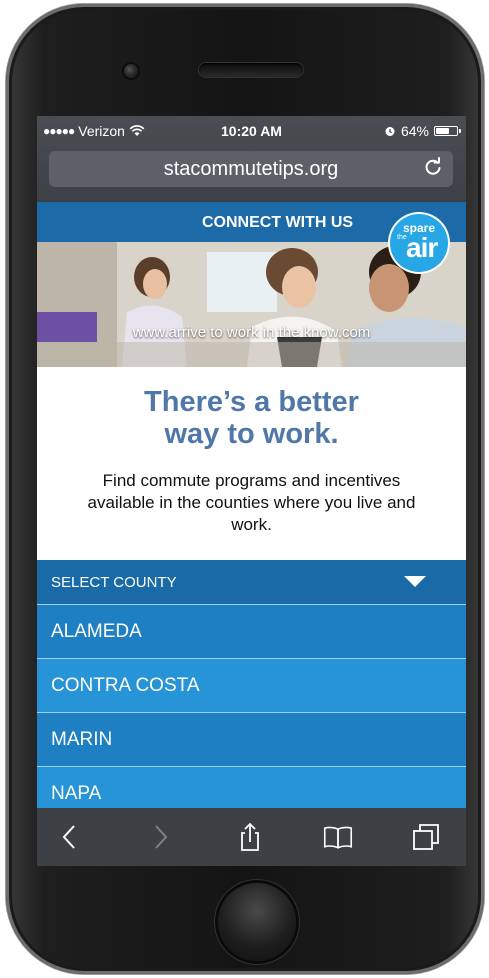 The image size is (489, 978). I want to click on earpiece-speaker, so click(251, 70).